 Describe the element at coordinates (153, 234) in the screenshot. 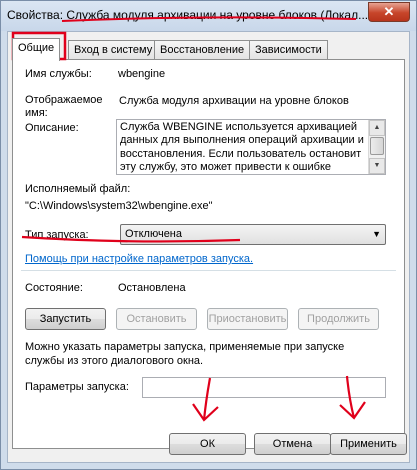

I see `startup-type-value: Отключена` at that location.